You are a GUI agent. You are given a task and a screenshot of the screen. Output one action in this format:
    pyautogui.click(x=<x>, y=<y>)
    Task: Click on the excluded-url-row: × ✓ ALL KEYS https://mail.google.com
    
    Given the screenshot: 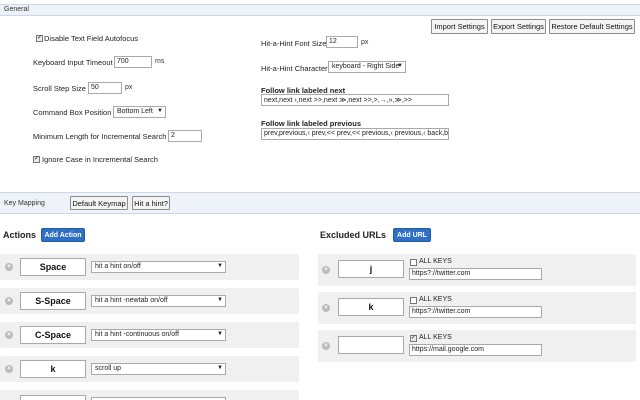 What is the action you would take?
    pyautogui.click(x=477, y=346)
    